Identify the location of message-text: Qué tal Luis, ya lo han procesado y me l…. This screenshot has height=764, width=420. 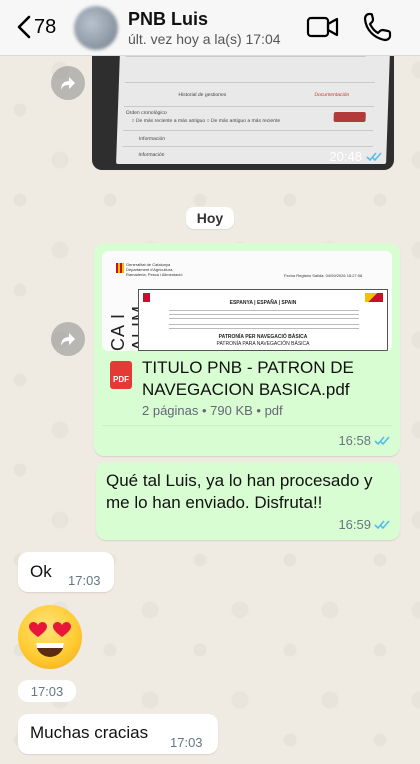
(239, 491).